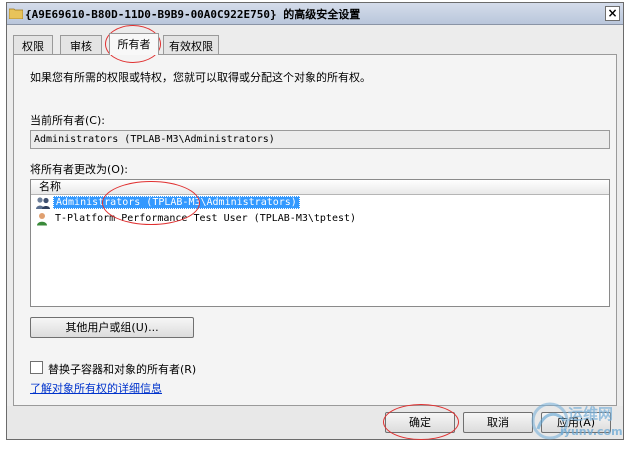 This screenshot has height=449, width=632. I want to click on change-owner-label: 将所有者更改为(O):, so click(79, 169).